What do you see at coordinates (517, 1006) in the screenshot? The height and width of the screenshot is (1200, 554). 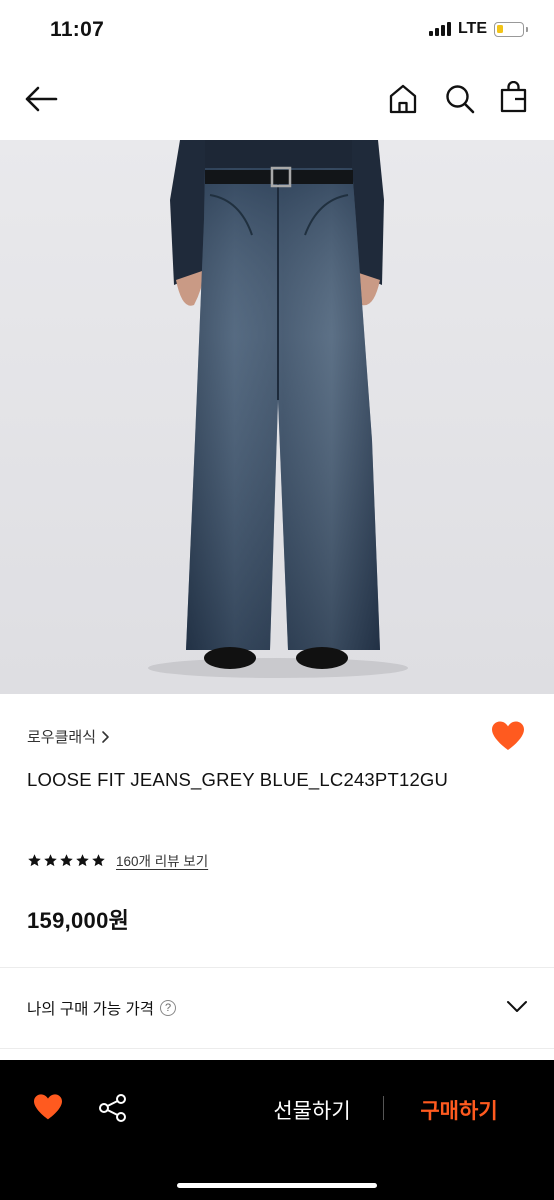 I see `chevron-down-icon` at bounding box center [517, 1006].